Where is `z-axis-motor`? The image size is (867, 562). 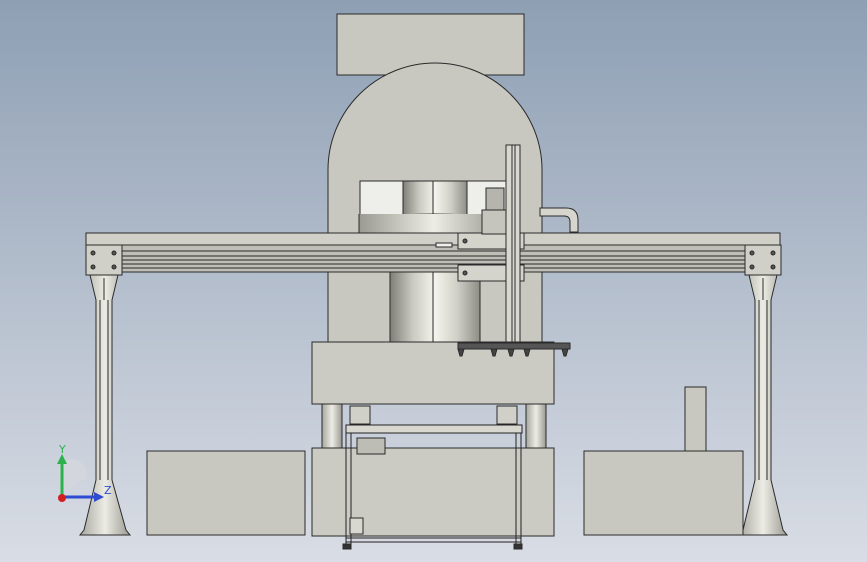 z-axis-motor is located at coordinates (495, 199).